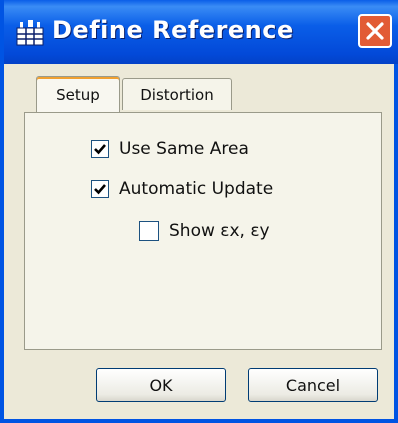  What do you see at coordinates (196, 189) in the screenshot?
I see `automatic-update-label: Automatic Update` at bounding box center [196, 189].